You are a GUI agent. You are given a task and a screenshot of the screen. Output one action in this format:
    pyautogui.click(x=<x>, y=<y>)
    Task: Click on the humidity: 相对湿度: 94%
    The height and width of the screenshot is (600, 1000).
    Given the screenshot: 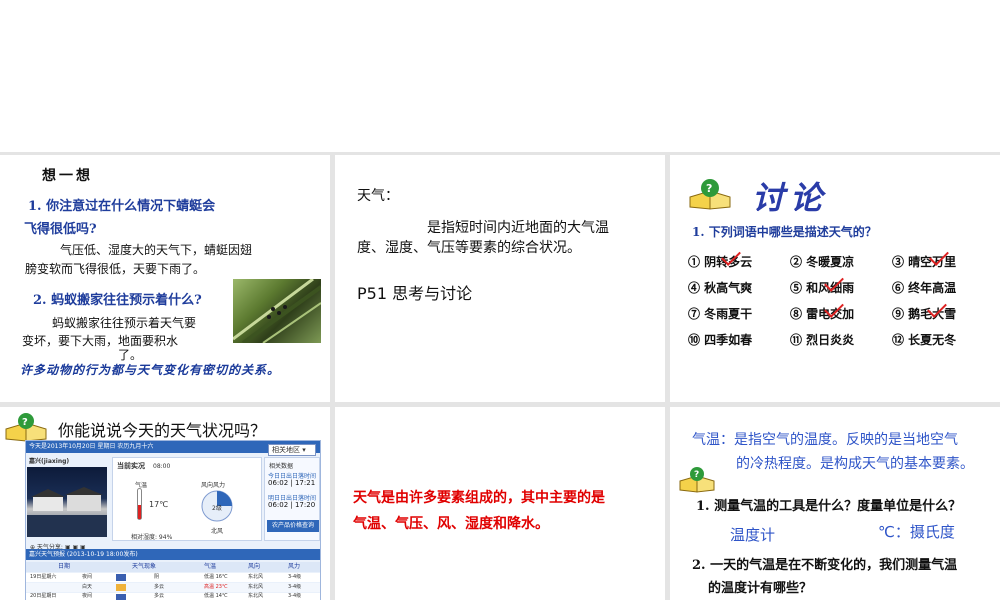 What is the action you would take?
    pyautogui.click(x=152, y=537)
    